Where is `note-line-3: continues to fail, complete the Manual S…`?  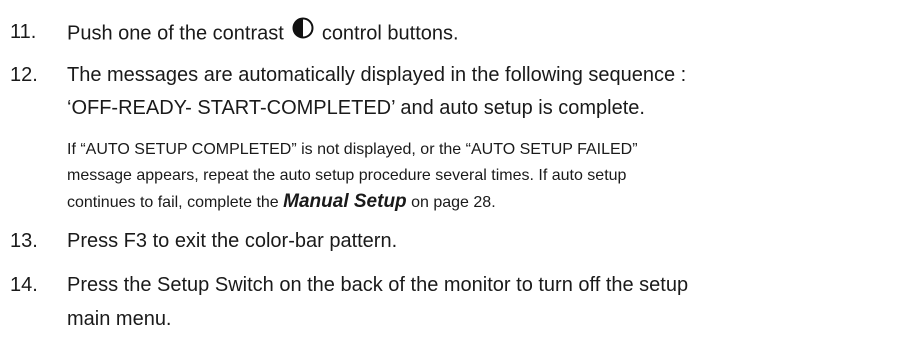 note-line-3: continues to fail, complete the Manual S… is located at coordinates (281, 202).